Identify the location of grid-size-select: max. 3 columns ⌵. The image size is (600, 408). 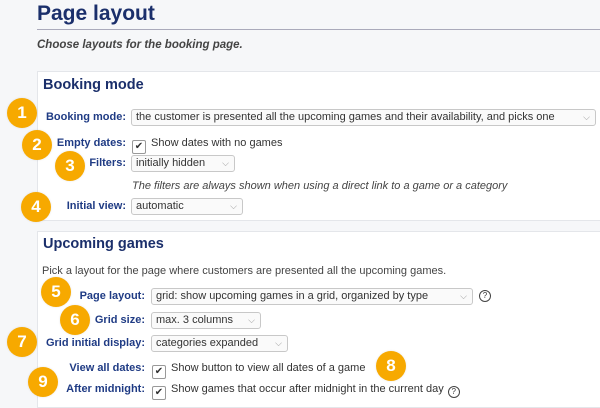
(206, 320).